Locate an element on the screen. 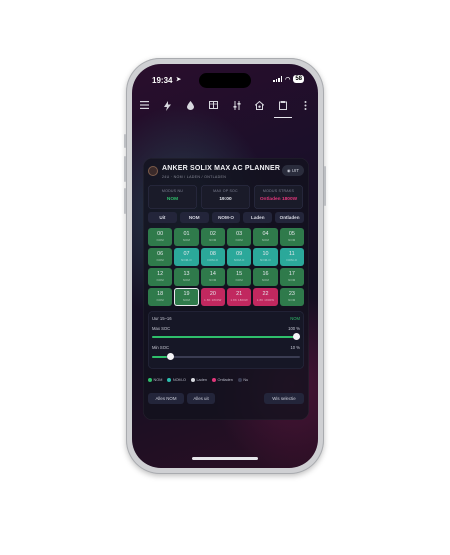 This screenshot has width=450, height=555. hour-cell-16: 16 NOM is located at coordinates (265, 277).